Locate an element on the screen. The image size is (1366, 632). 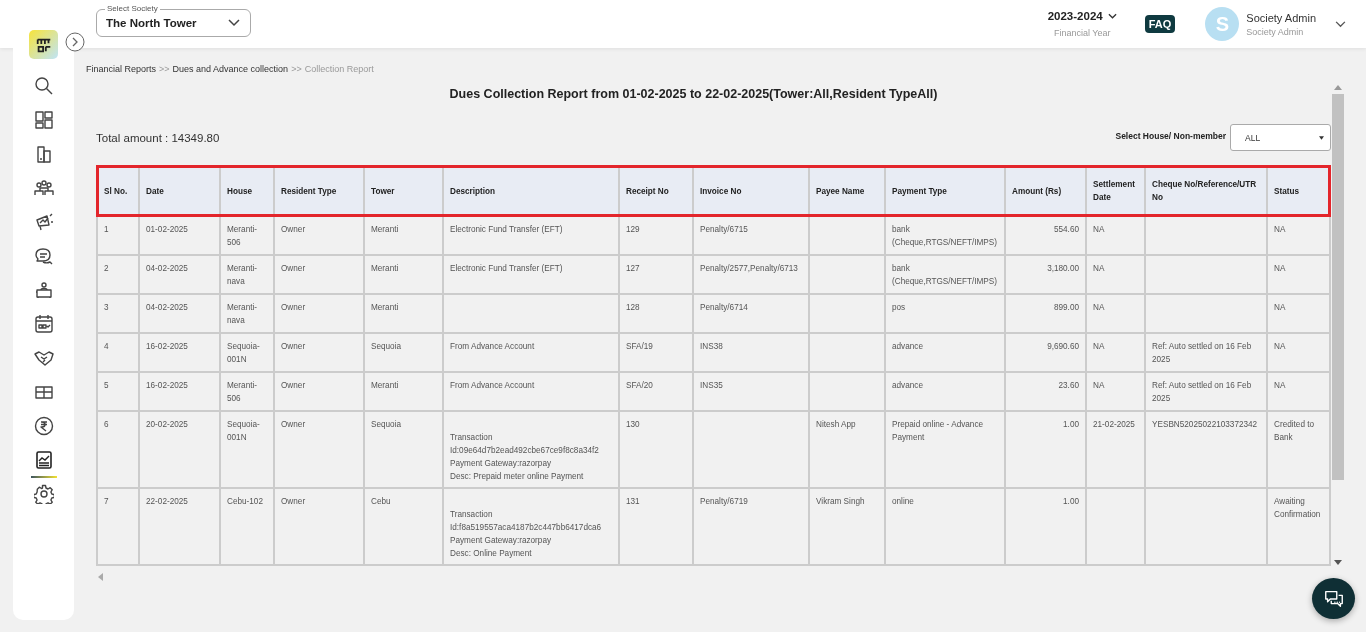
table-cell: YESBN52025022103372342 is located at coordinates (1205, 424).